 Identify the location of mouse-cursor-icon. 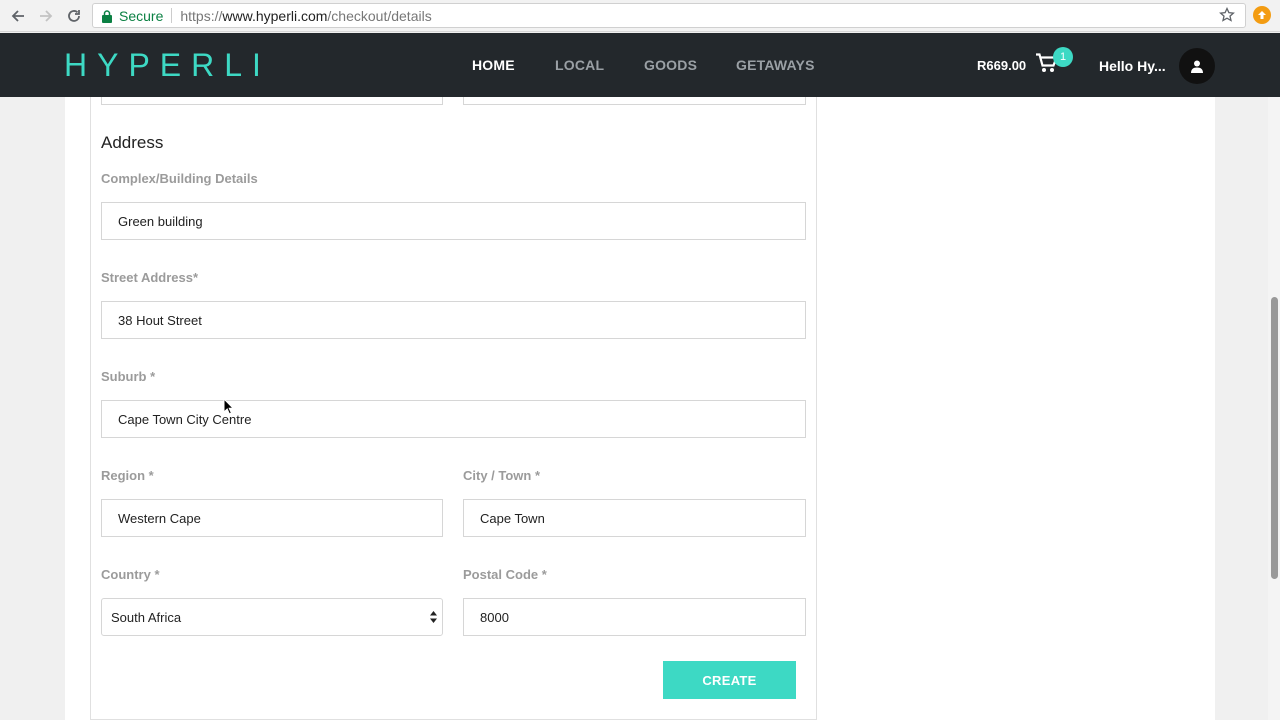
(229, 408).